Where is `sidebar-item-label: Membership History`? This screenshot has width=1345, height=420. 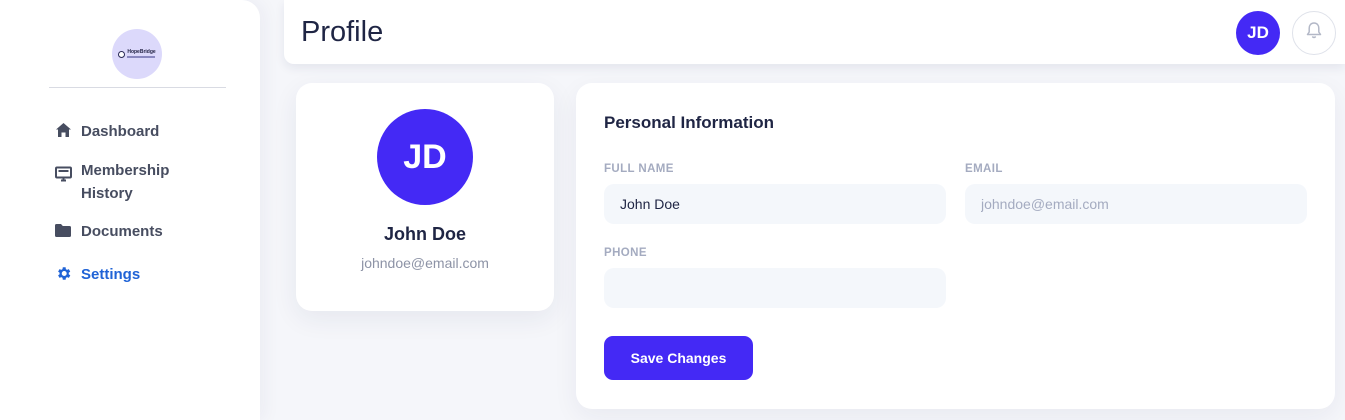 sidebar-item-label: Membership History is located at coordinates (125, 182).